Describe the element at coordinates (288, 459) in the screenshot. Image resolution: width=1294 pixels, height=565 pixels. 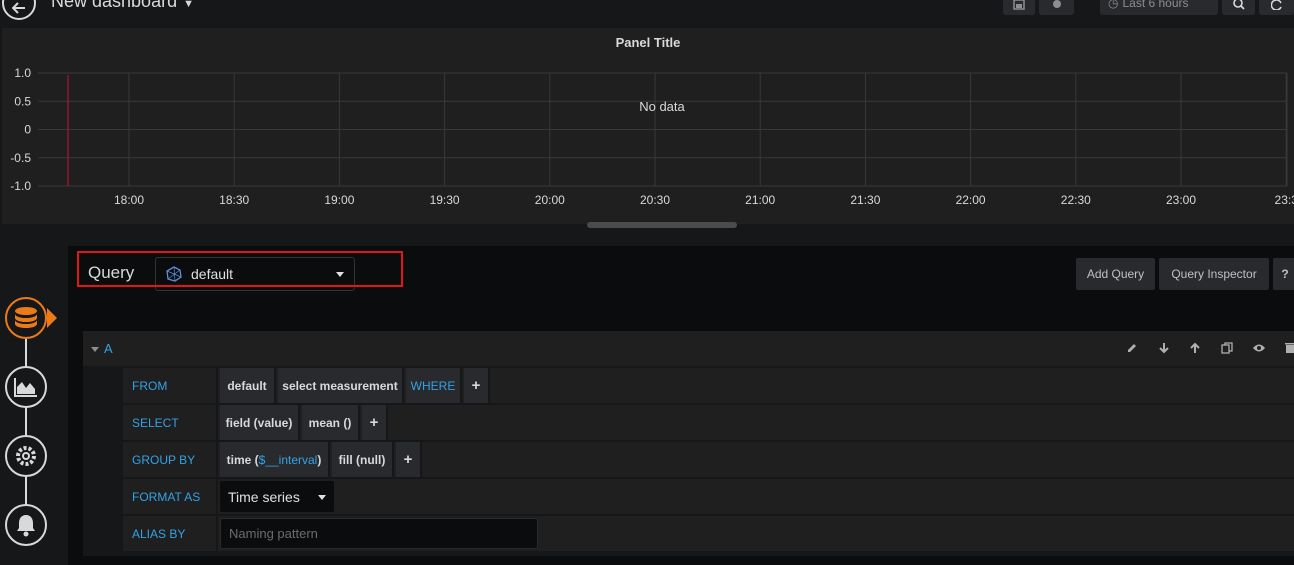
I see `interval-variable: $__interval` at that location.